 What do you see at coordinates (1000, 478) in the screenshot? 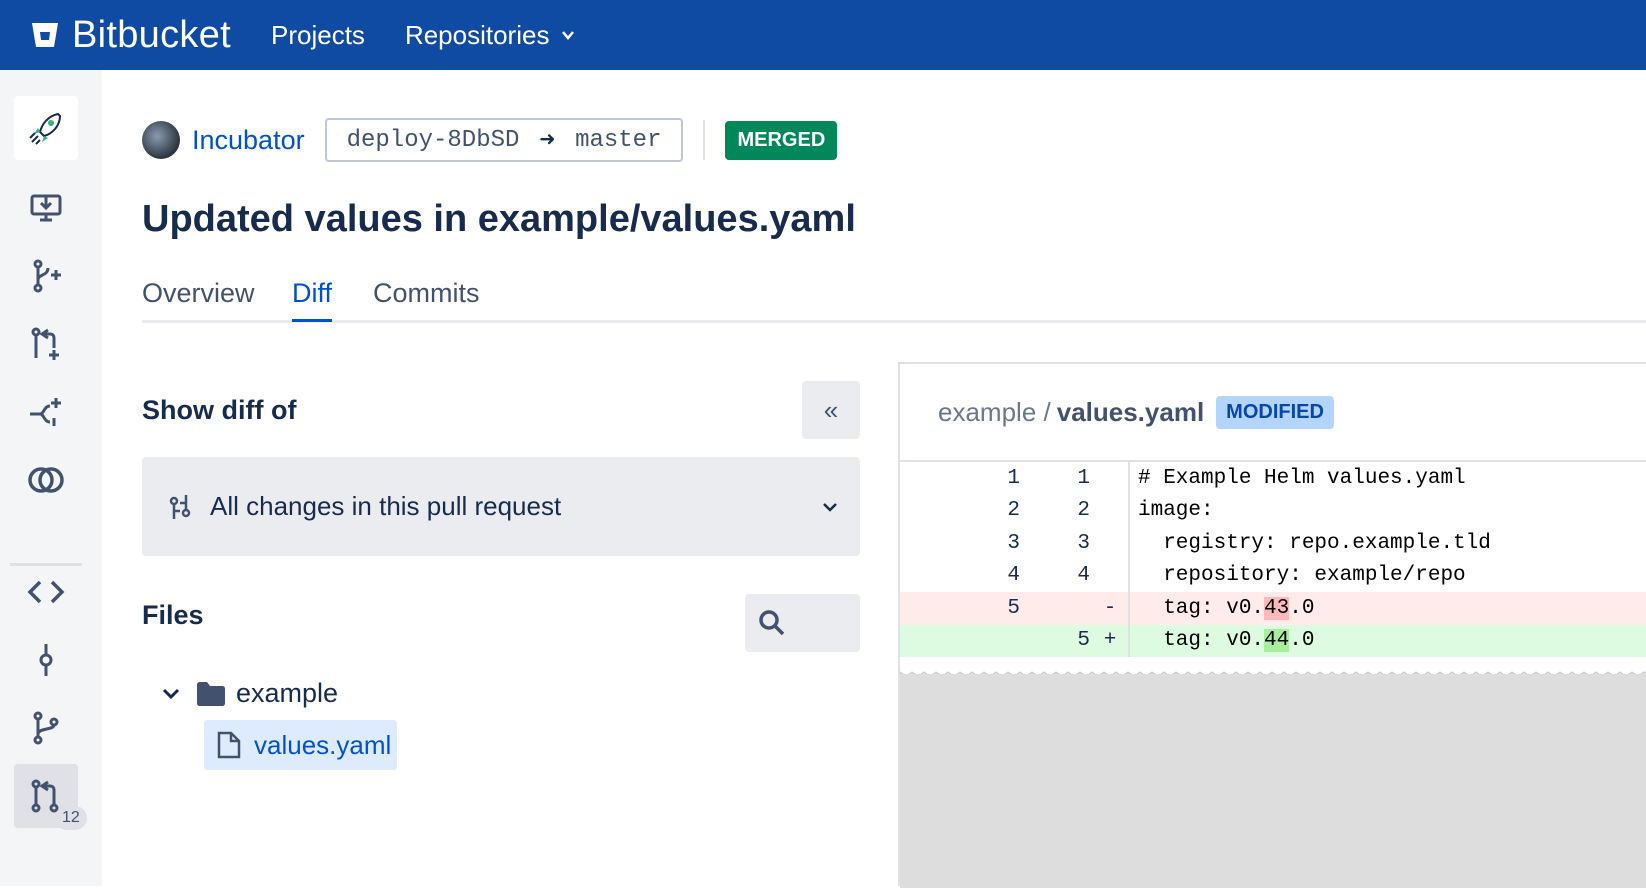
I see `old-line-number: 1` at bounding box center [1000, 478].